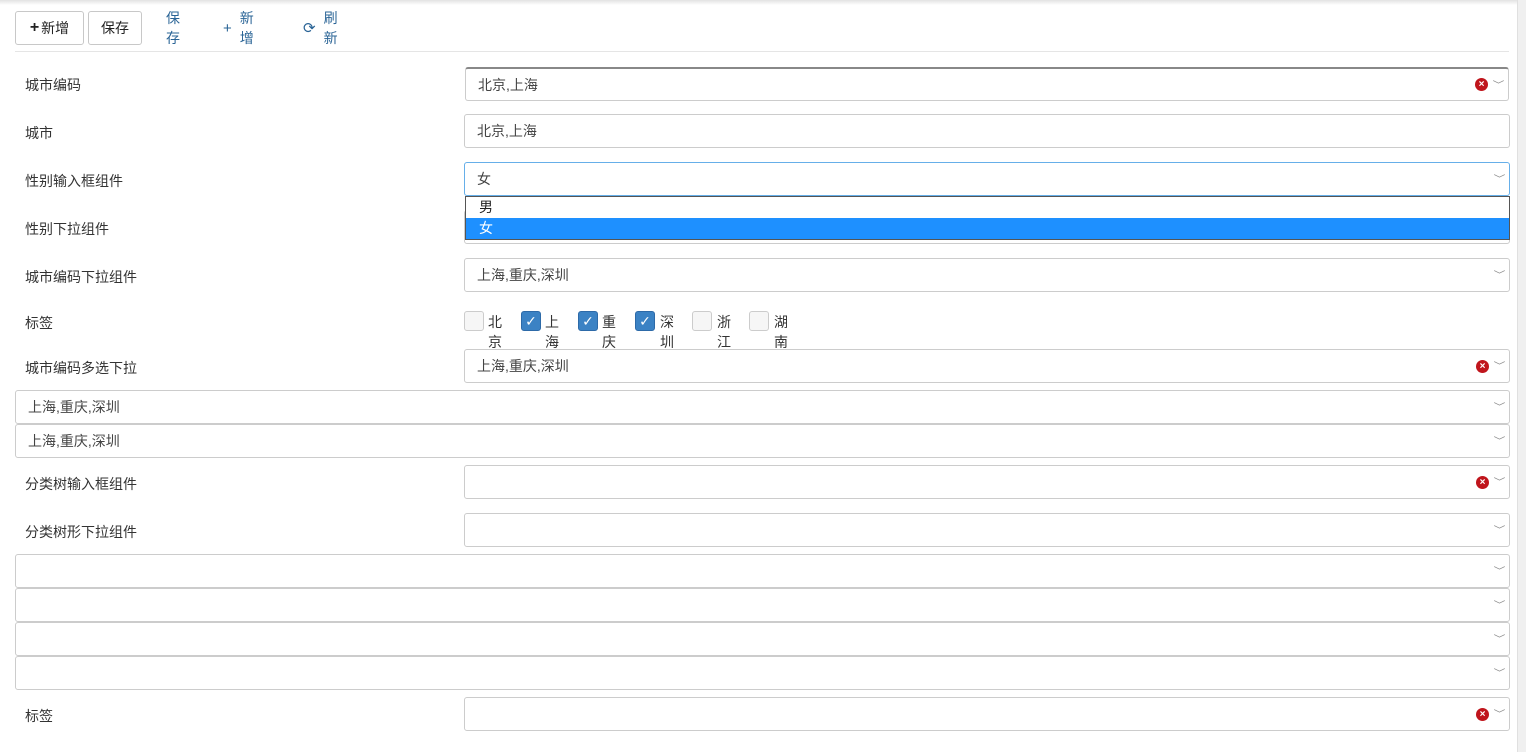 The width and height of the screenshot is (1526, 752). I want to click on refresh-icon: ⟳, so click(309, 28).